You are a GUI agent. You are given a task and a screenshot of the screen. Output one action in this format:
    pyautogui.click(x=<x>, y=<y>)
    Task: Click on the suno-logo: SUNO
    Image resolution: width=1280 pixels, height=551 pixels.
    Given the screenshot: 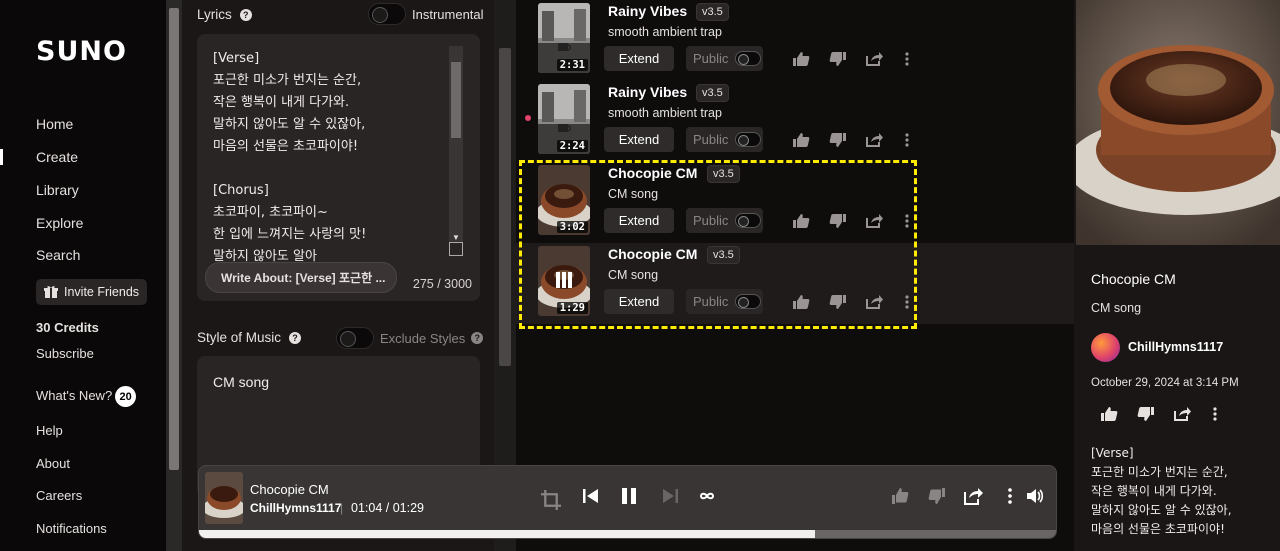 What is the action you would take?
    pyautogui.click(x=81, y=51)
    